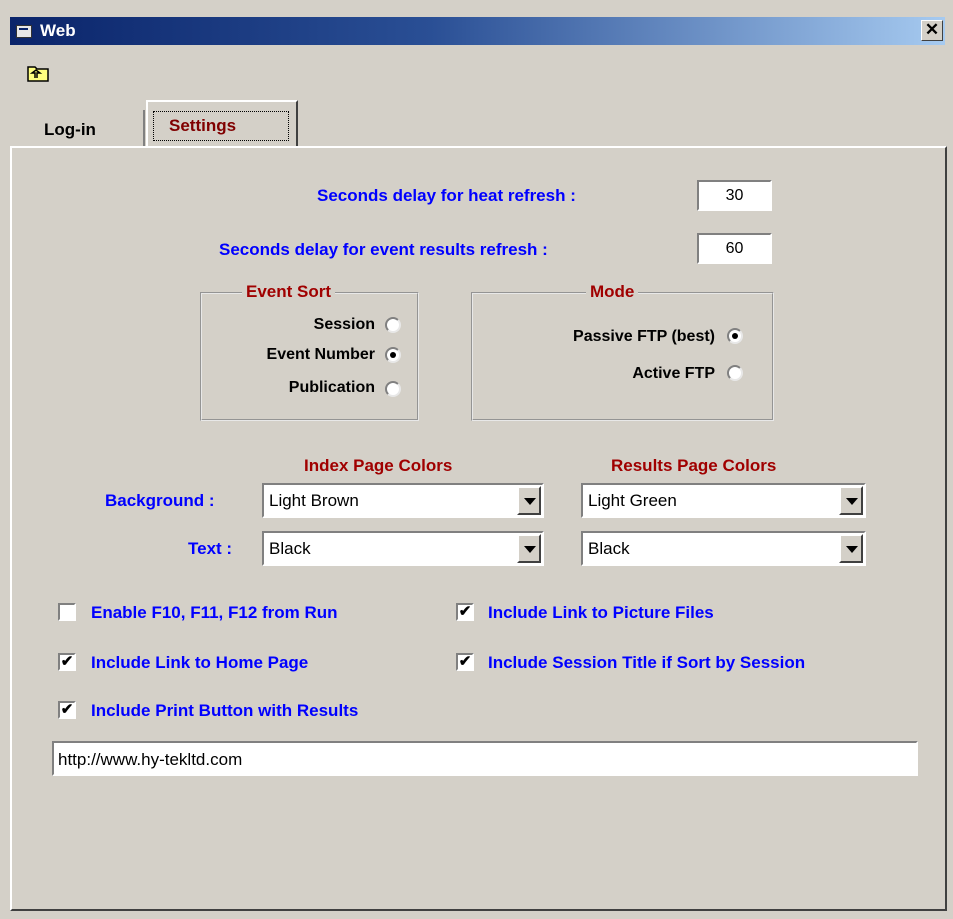  What do you see at coordinates (290, 548) in the screenshot?
I see `index-text-value: Black` at bounding box center [290, 548].